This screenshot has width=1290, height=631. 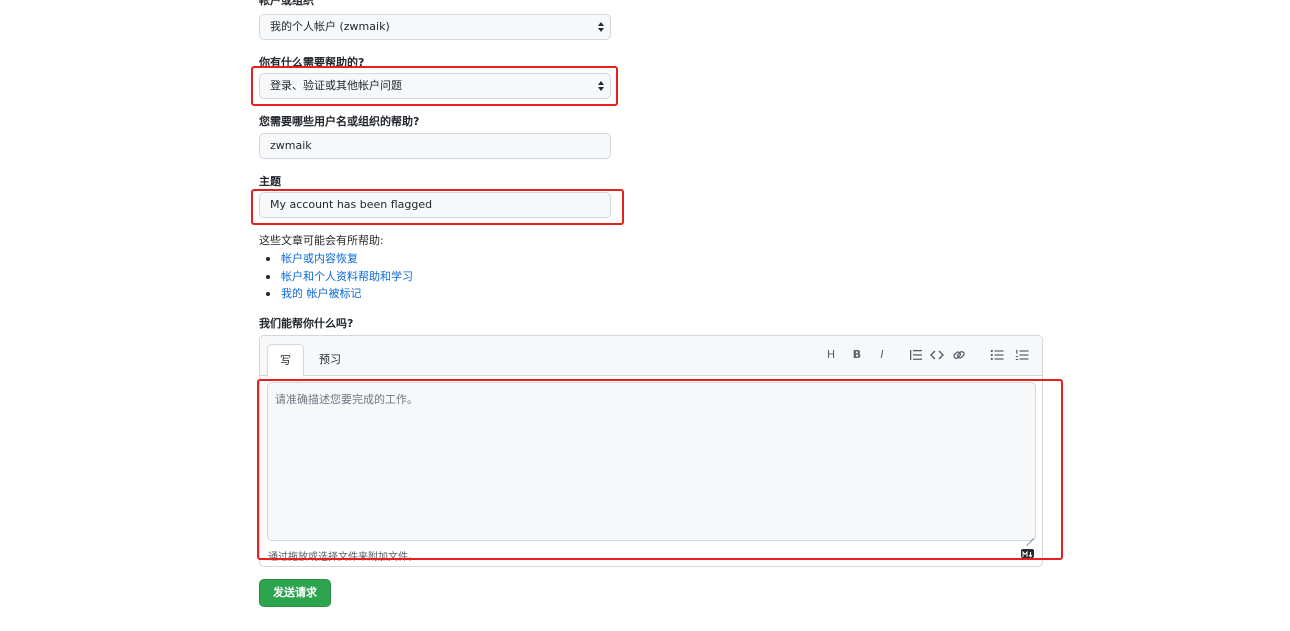 What do you see at coordinates (937, 355) in the screenshot?
I see `code-icon` at bounding box center [937, 355].